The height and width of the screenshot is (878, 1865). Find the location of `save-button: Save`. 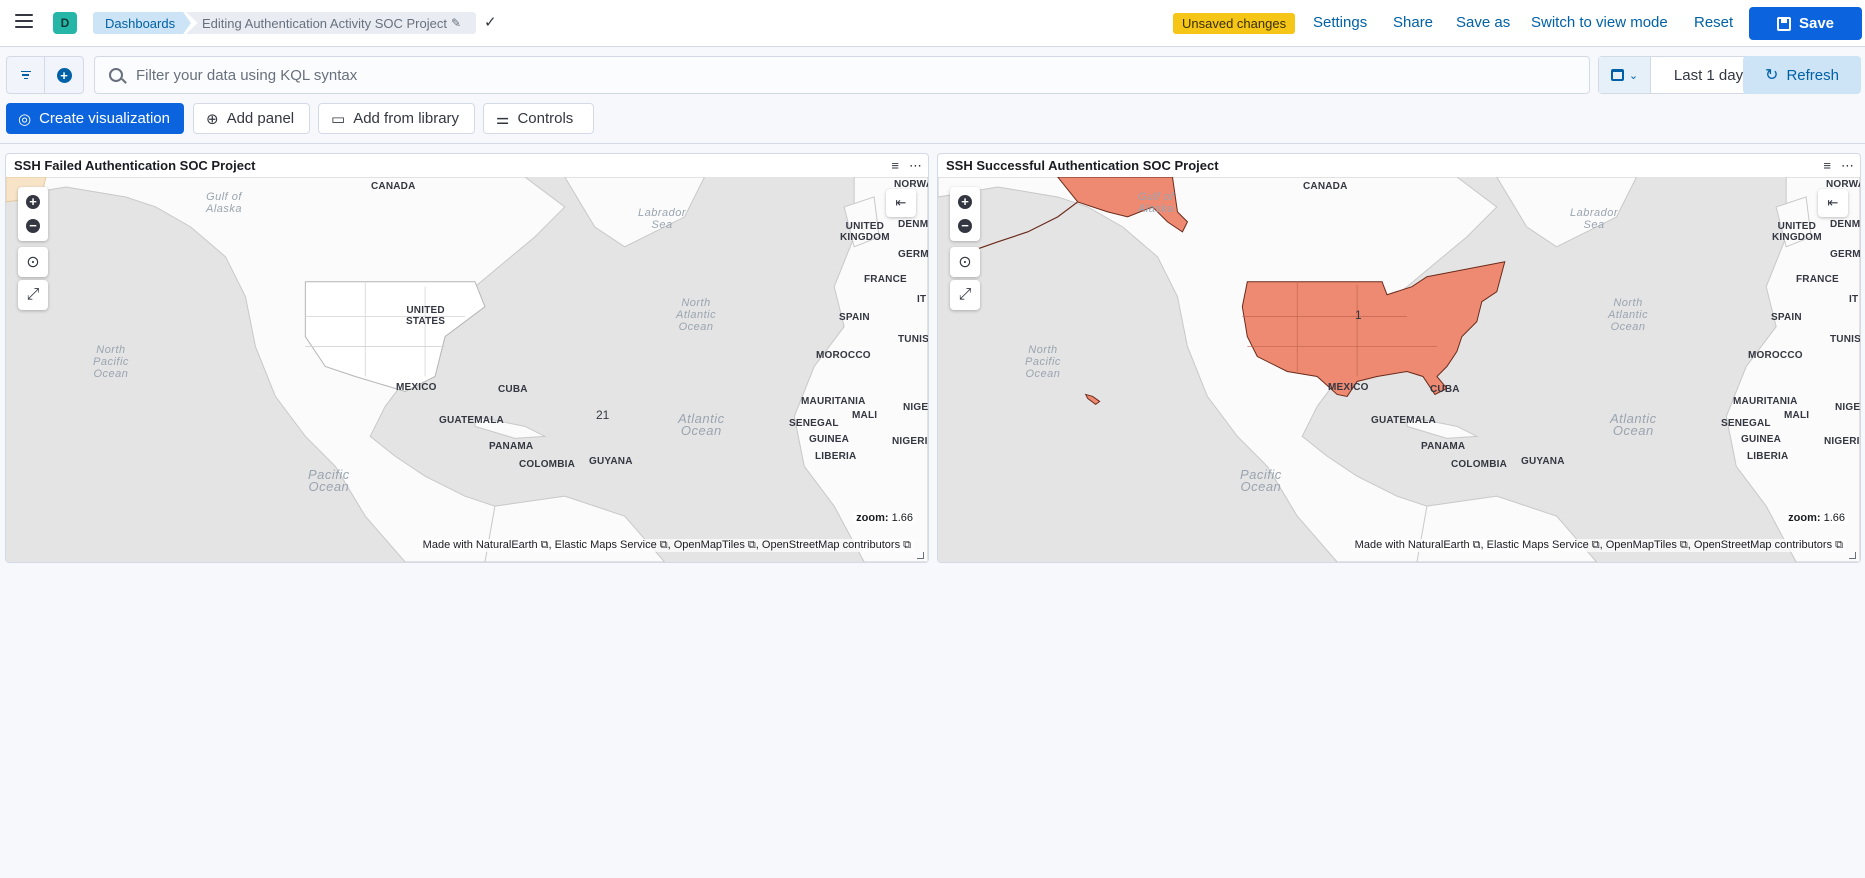

save-button: Save is located at coordinates (1805, 23).